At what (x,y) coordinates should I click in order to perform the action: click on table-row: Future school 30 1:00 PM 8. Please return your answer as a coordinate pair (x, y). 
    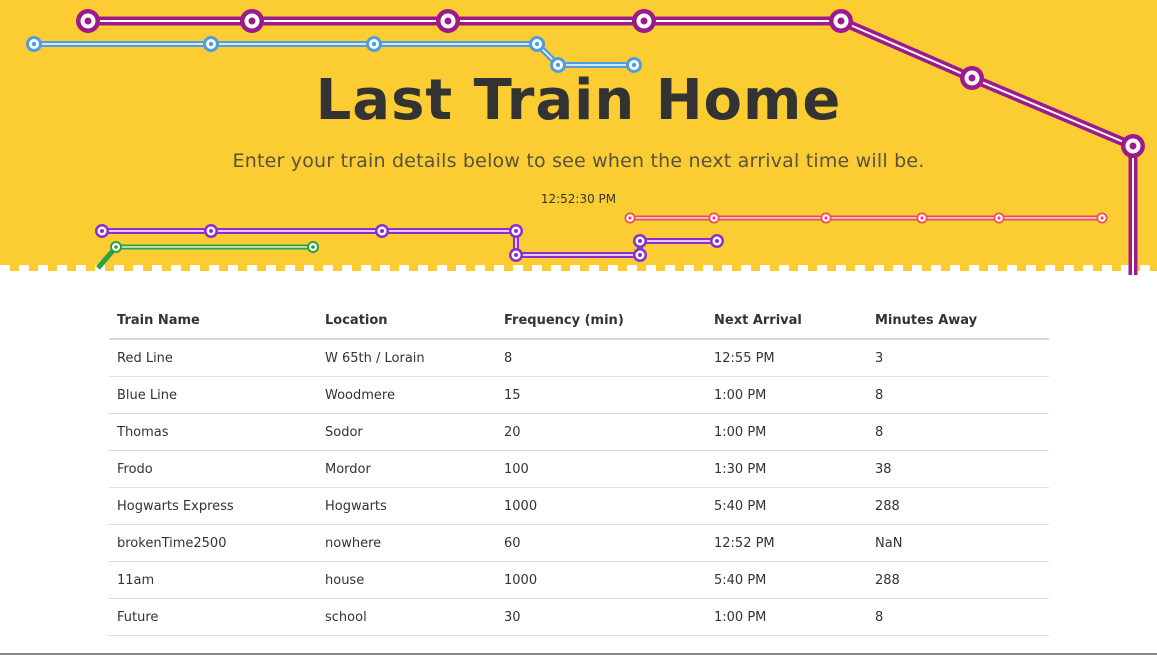
    Looking at the image, I should click on (579, 617).